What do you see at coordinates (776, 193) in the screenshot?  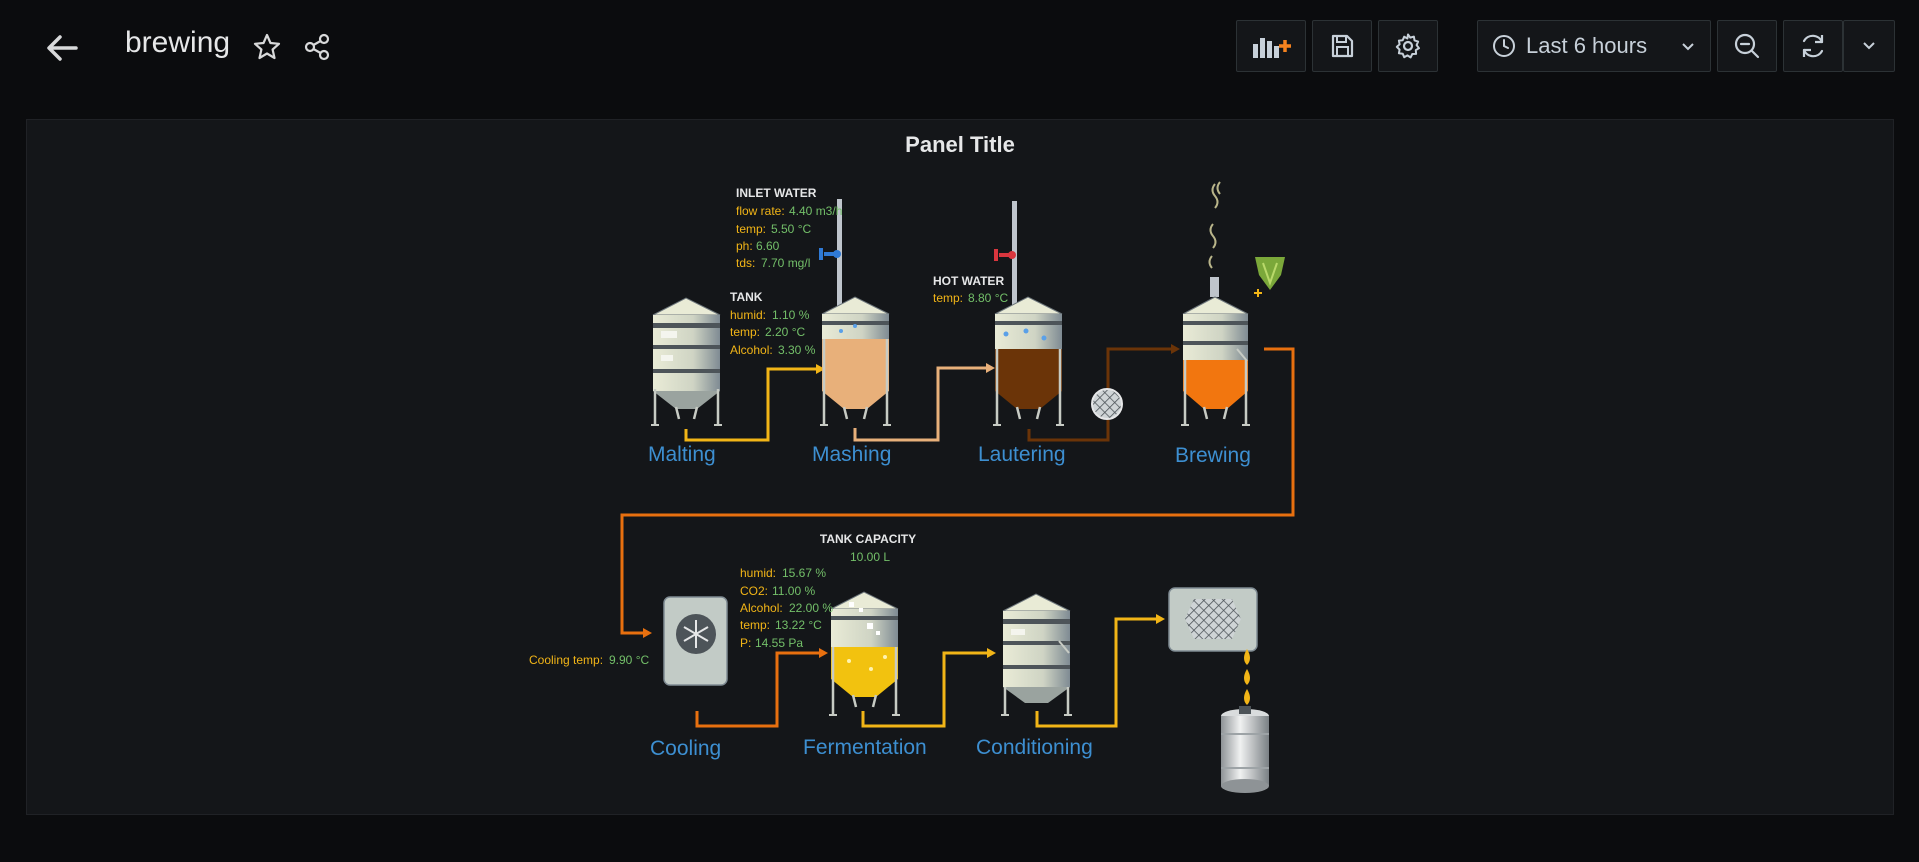 I see `inlet-water-title: INLET WATER` at bounding box center [776, 193].